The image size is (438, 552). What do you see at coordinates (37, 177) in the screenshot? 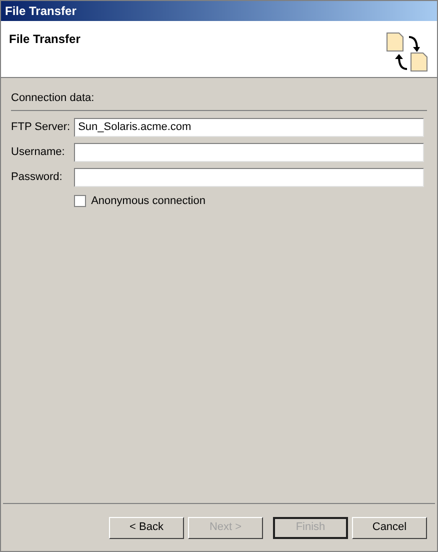
I see `field-label: Password:` at bounding box center [37, 177].